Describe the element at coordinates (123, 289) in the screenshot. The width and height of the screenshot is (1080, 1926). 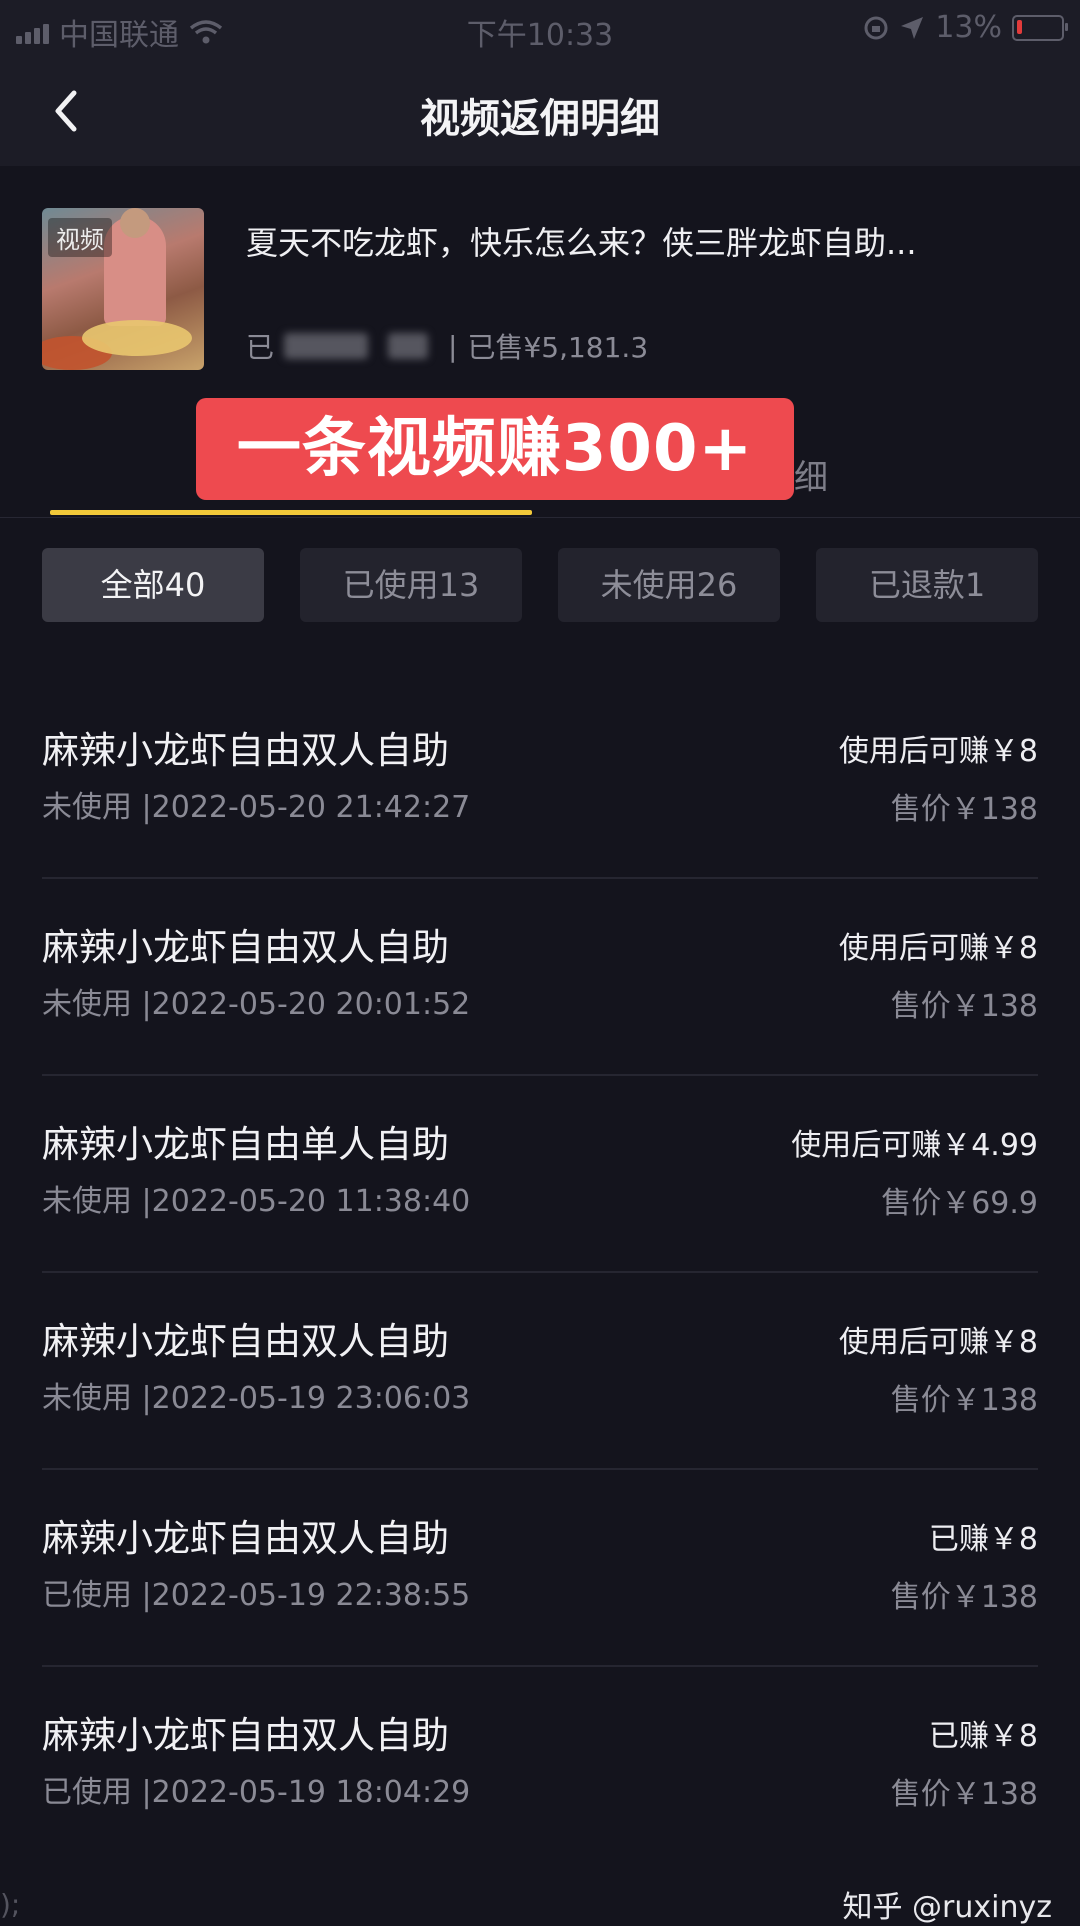
I see `video-thumbnail: 视频` at that location.